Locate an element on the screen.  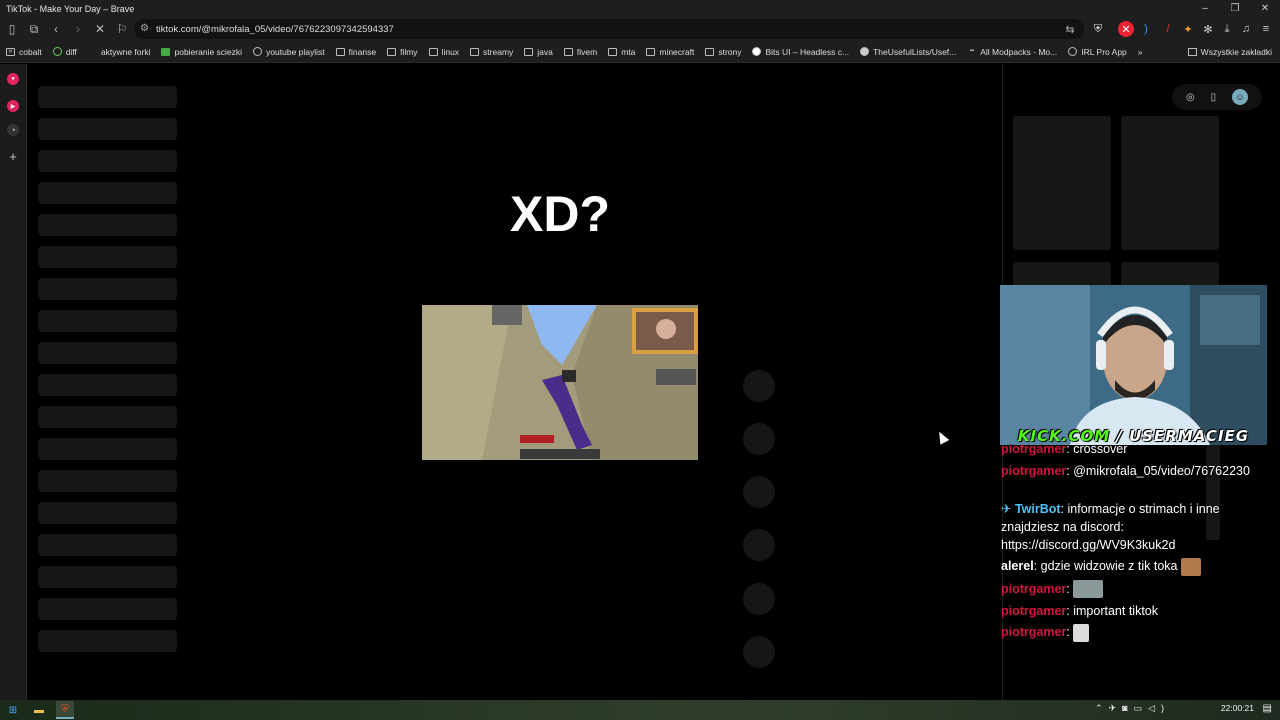
sidebar-history-icon: ◔ is located at coordinates (13, 130).